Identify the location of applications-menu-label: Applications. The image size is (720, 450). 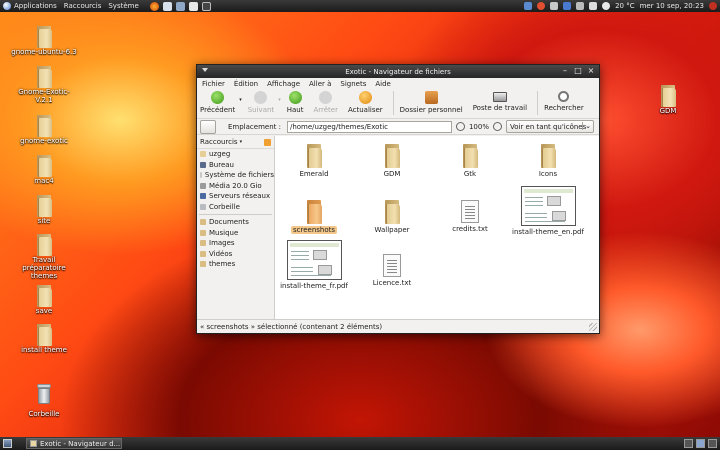
(35, 6).